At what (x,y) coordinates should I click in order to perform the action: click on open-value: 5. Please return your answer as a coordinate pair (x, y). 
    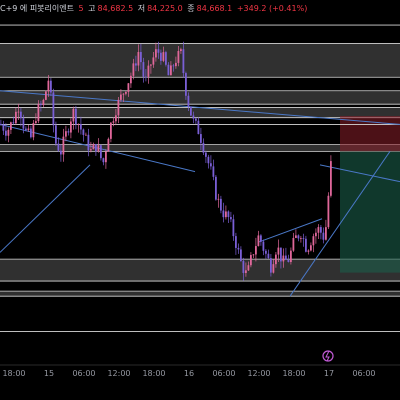
    Looking at the image, I should click on (81, 8).